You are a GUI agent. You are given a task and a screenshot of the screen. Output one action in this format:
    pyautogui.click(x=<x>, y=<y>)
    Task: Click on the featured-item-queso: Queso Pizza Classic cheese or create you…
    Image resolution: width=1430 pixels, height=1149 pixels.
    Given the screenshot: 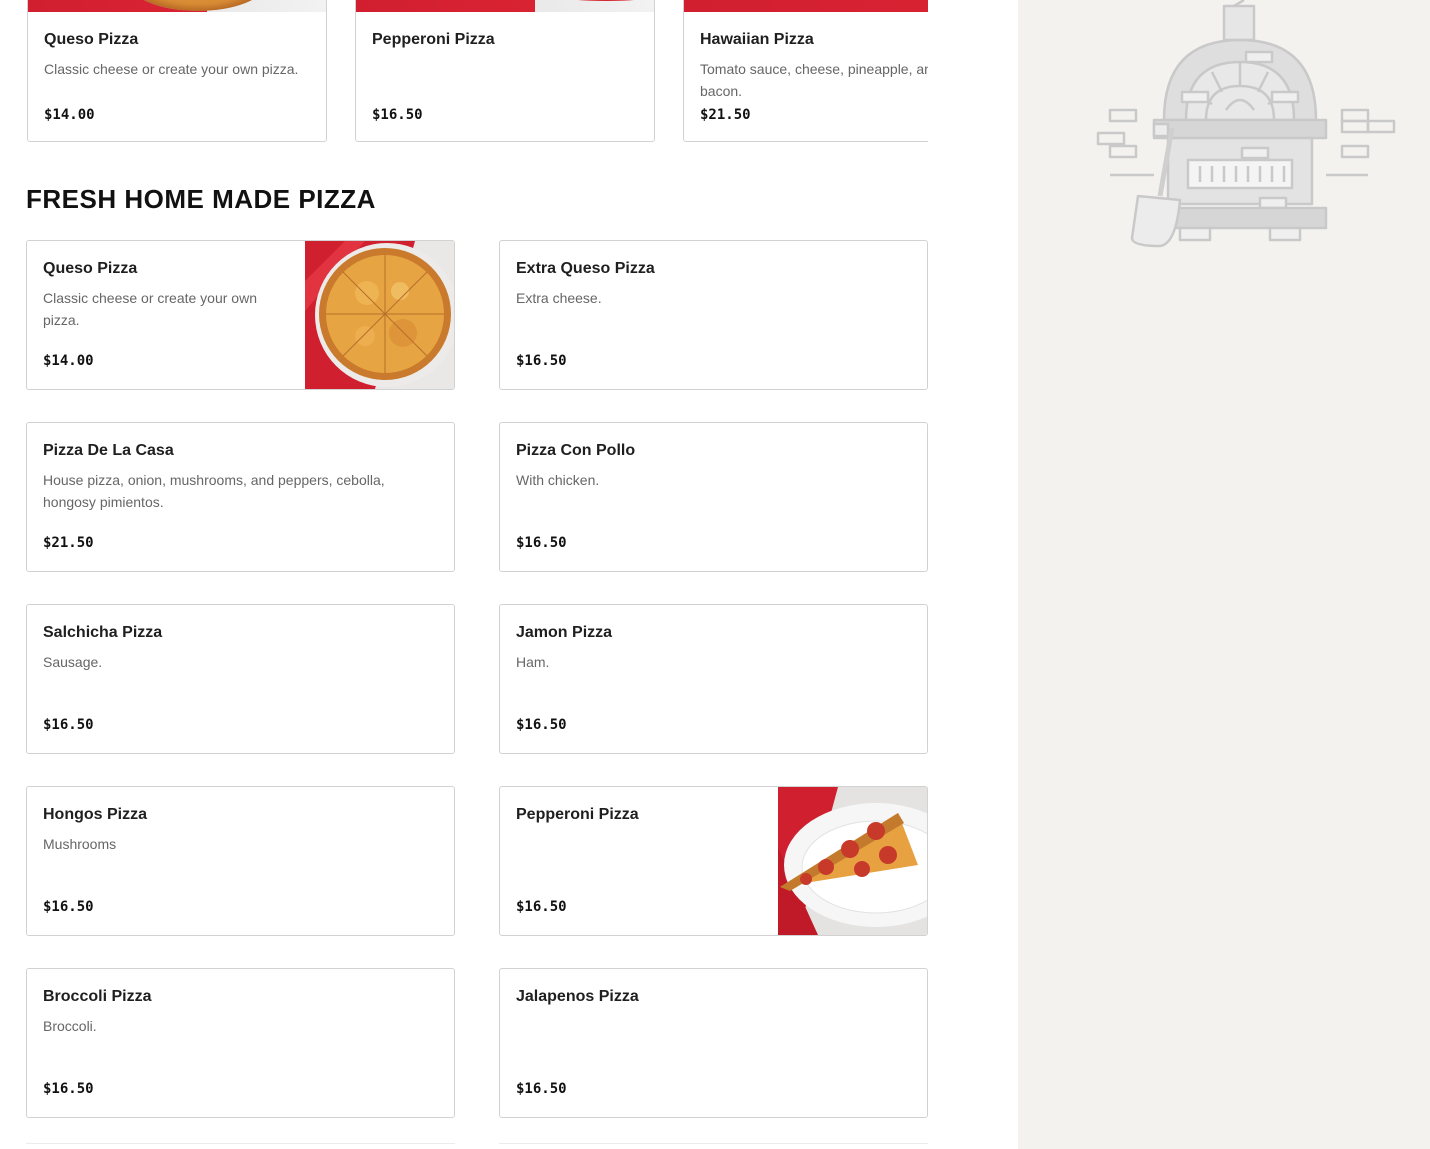 What is the action you would take?
    pyautogui.click(x=177, y=71)
    